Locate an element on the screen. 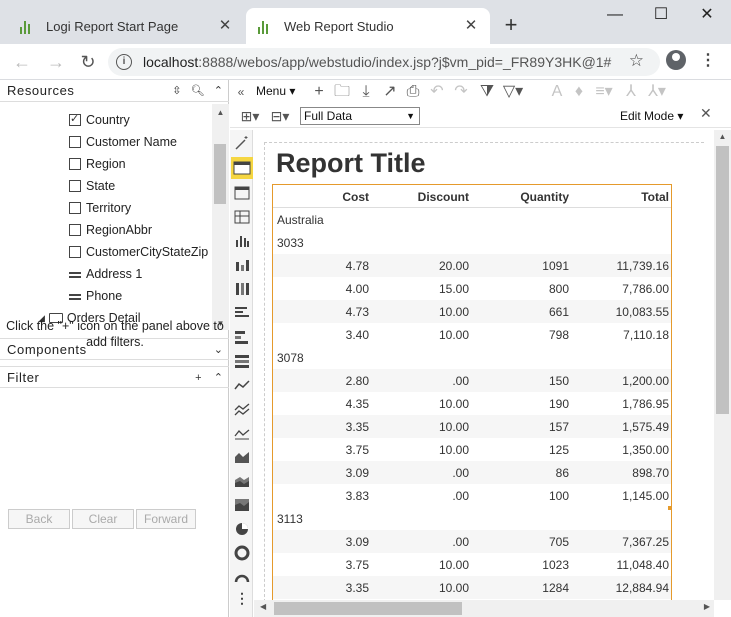  open-folder-icon: 🗀 is located at coordinates (342, 92).